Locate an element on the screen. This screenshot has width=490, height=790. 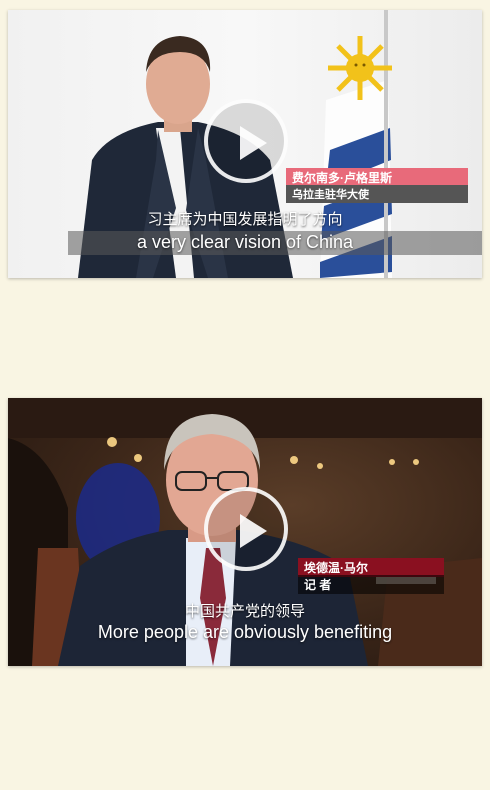
subtitle-en-2: More people are obviously benefiting is located at coordinates (245, 632).